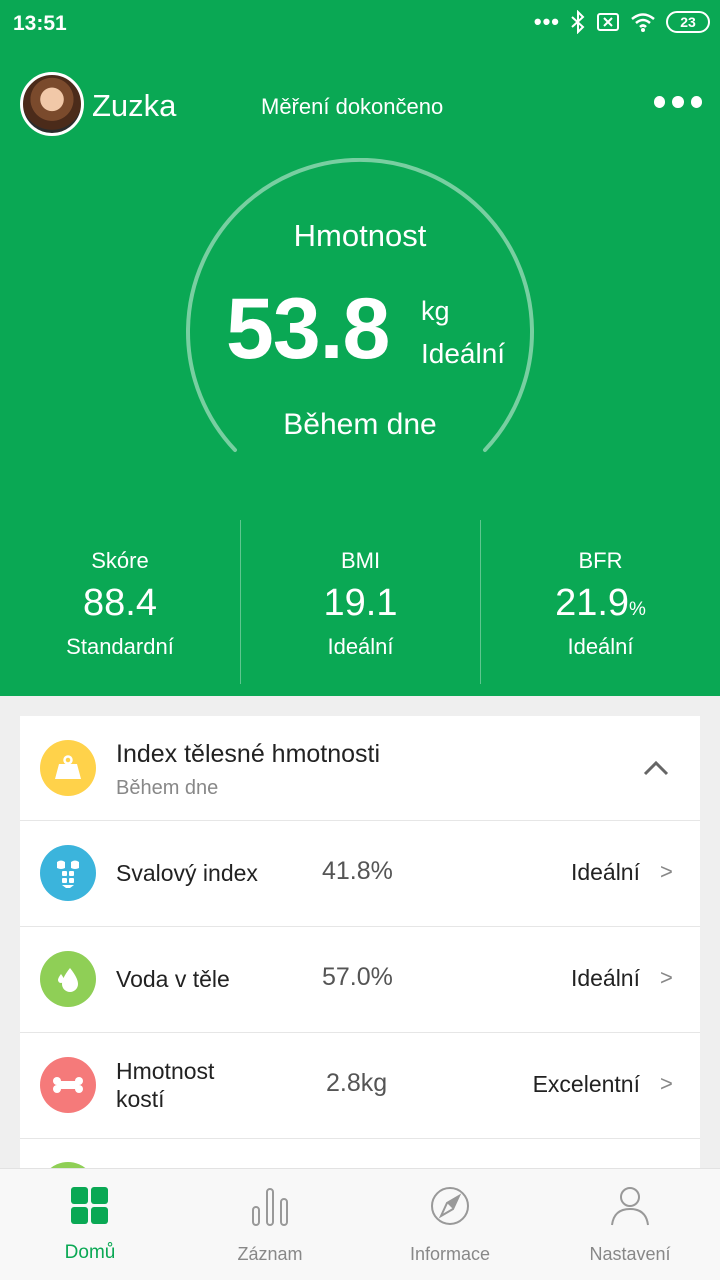  Describe the element at coordinates (463, 353) in the screenshot. I see `weight-status: Ideální` at that location.